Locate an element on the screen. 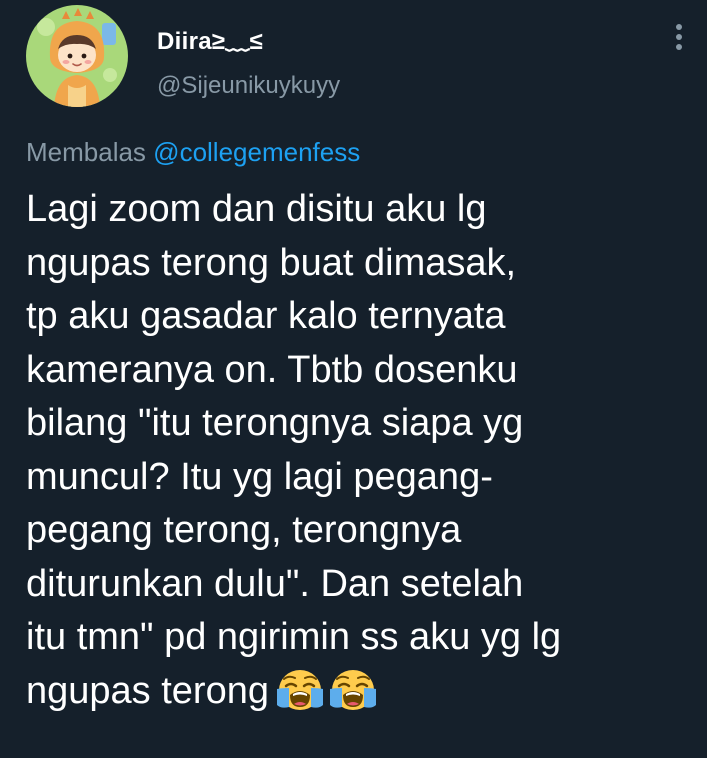 The height and width of the screenshot is (758, 707). emoji-group is located at coordinates (328, 698).